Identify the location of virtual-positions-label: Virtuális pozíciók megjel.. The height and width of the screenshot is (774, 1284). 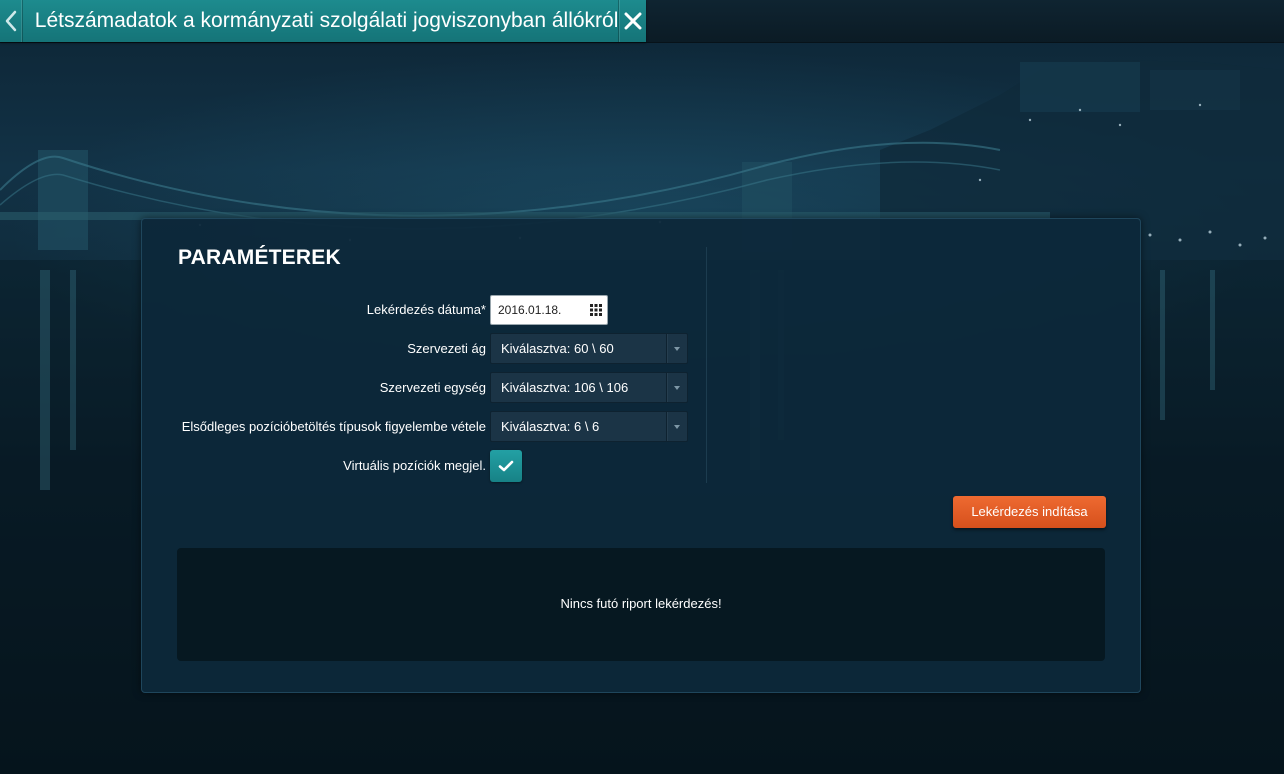
(414, 465).